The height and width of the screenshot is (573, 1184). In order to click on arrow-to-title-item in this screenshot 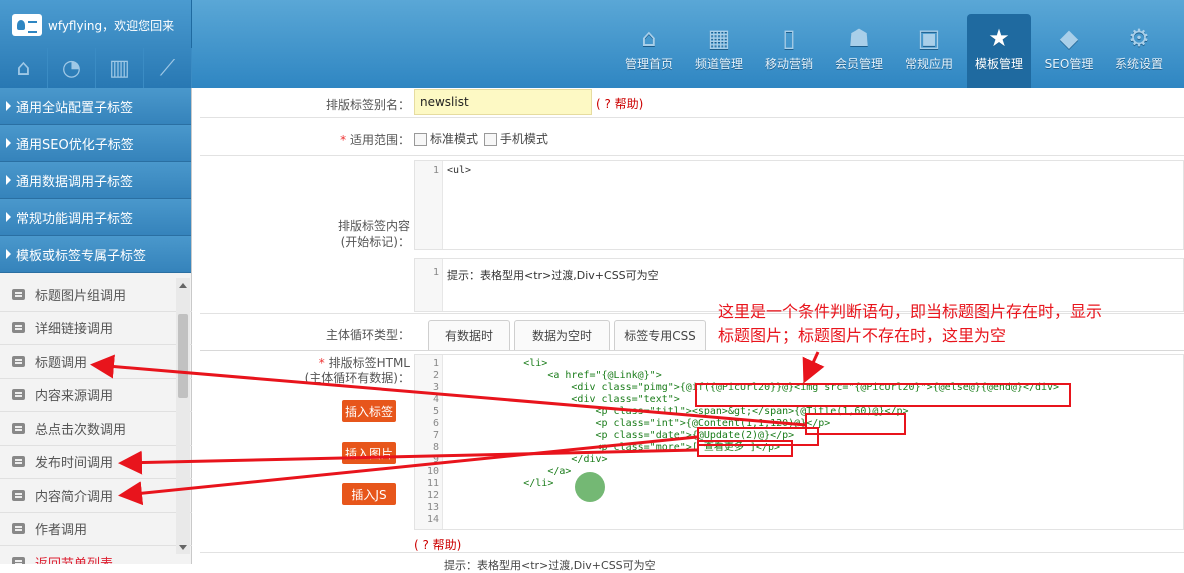, I will do `click(448, 390)`.